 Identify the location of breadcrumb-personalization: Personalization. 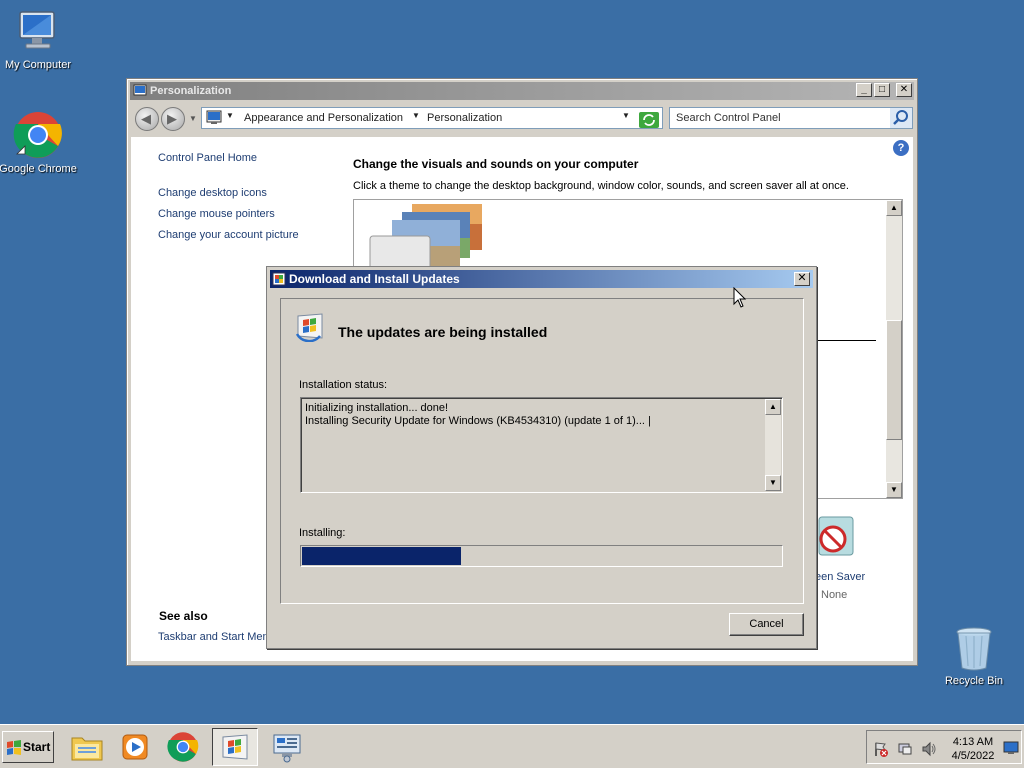
(464, 118).